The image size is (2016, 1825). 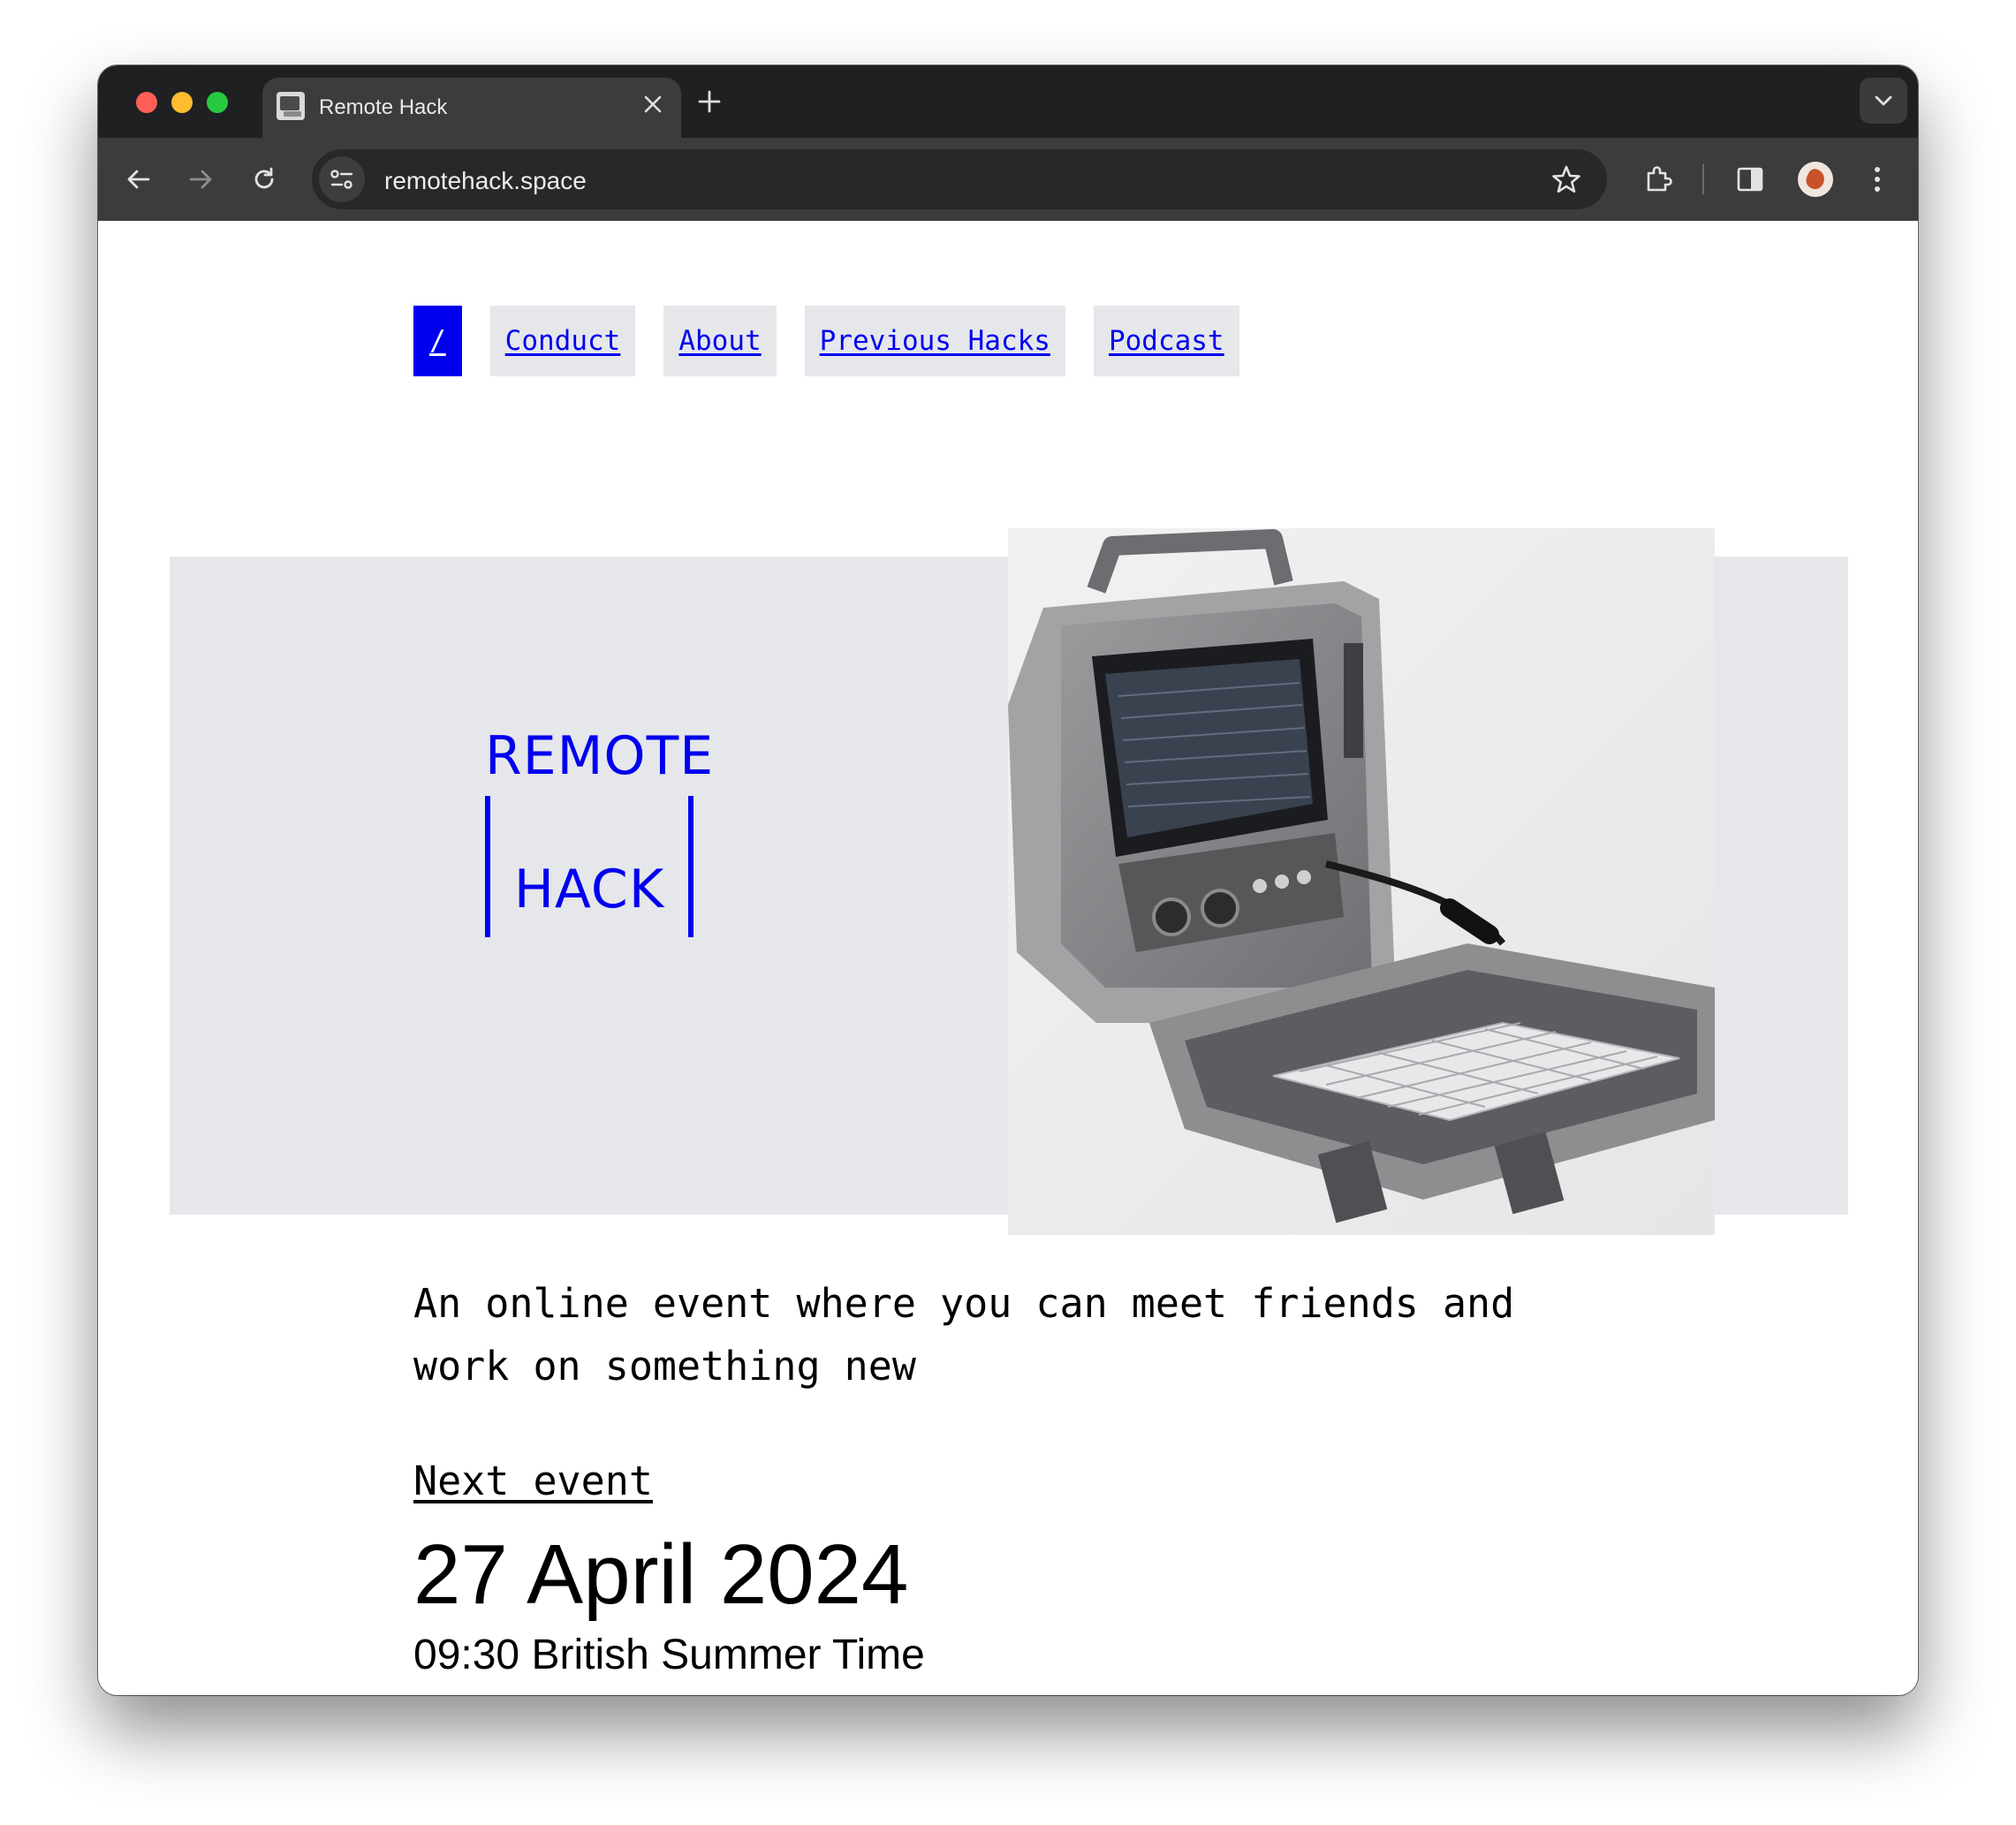 I want to click on tab-bar: Remote Hack, so click(x=1008, y=101).